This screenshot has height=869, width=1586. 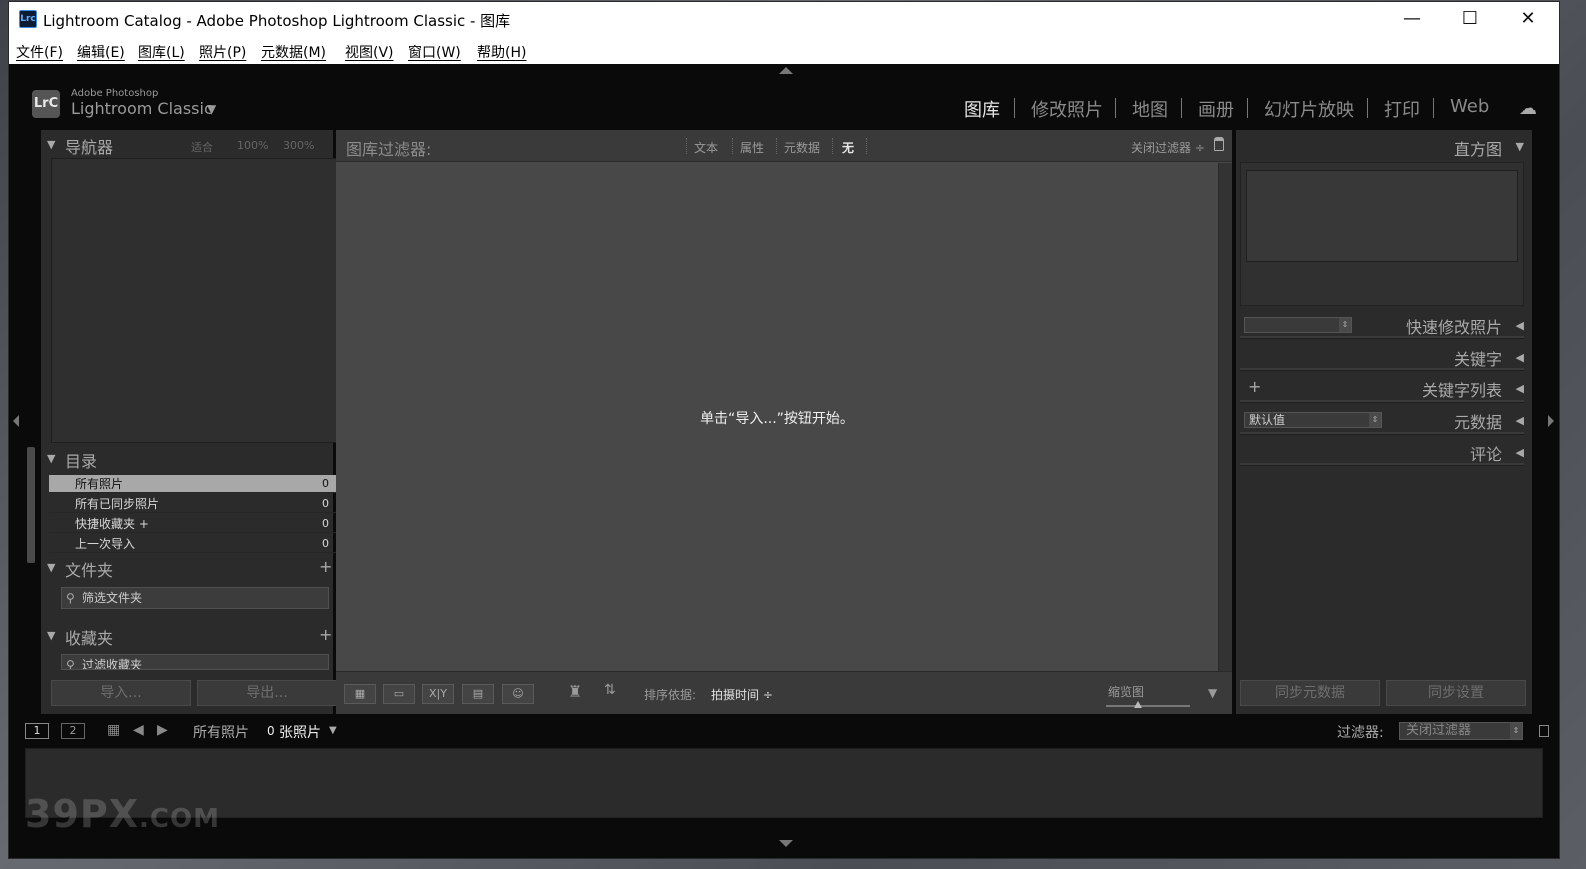 What do you see at coordinates (195, 662) in the screenshot?
I see `collection-filter-input: ⚲ 过滤收藏夹` at bounding box center [195, 662].